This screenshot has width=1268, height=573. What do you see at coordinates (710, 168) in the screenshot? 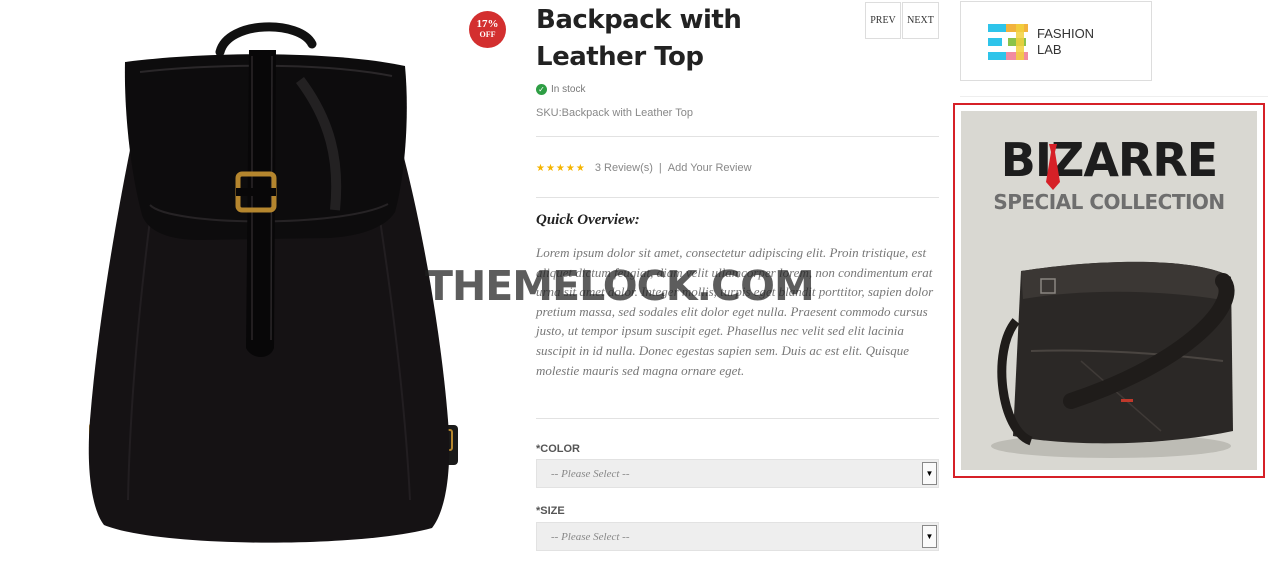
I see `add-review-link: Add Your Review` at bounding box center [710, 168].